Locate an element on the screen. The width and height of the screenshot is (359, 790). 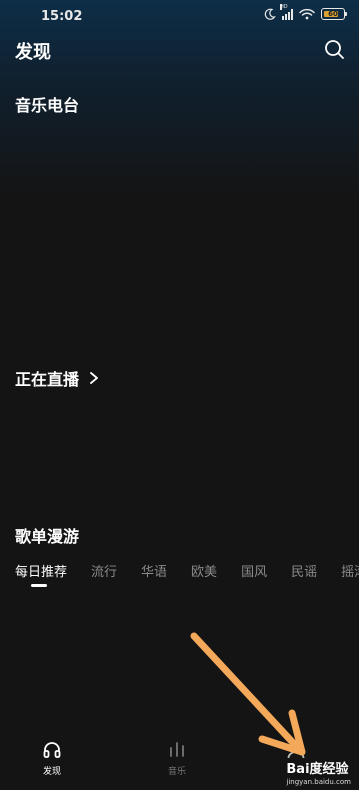
wifi-icon is located at coordinates (307, 14).